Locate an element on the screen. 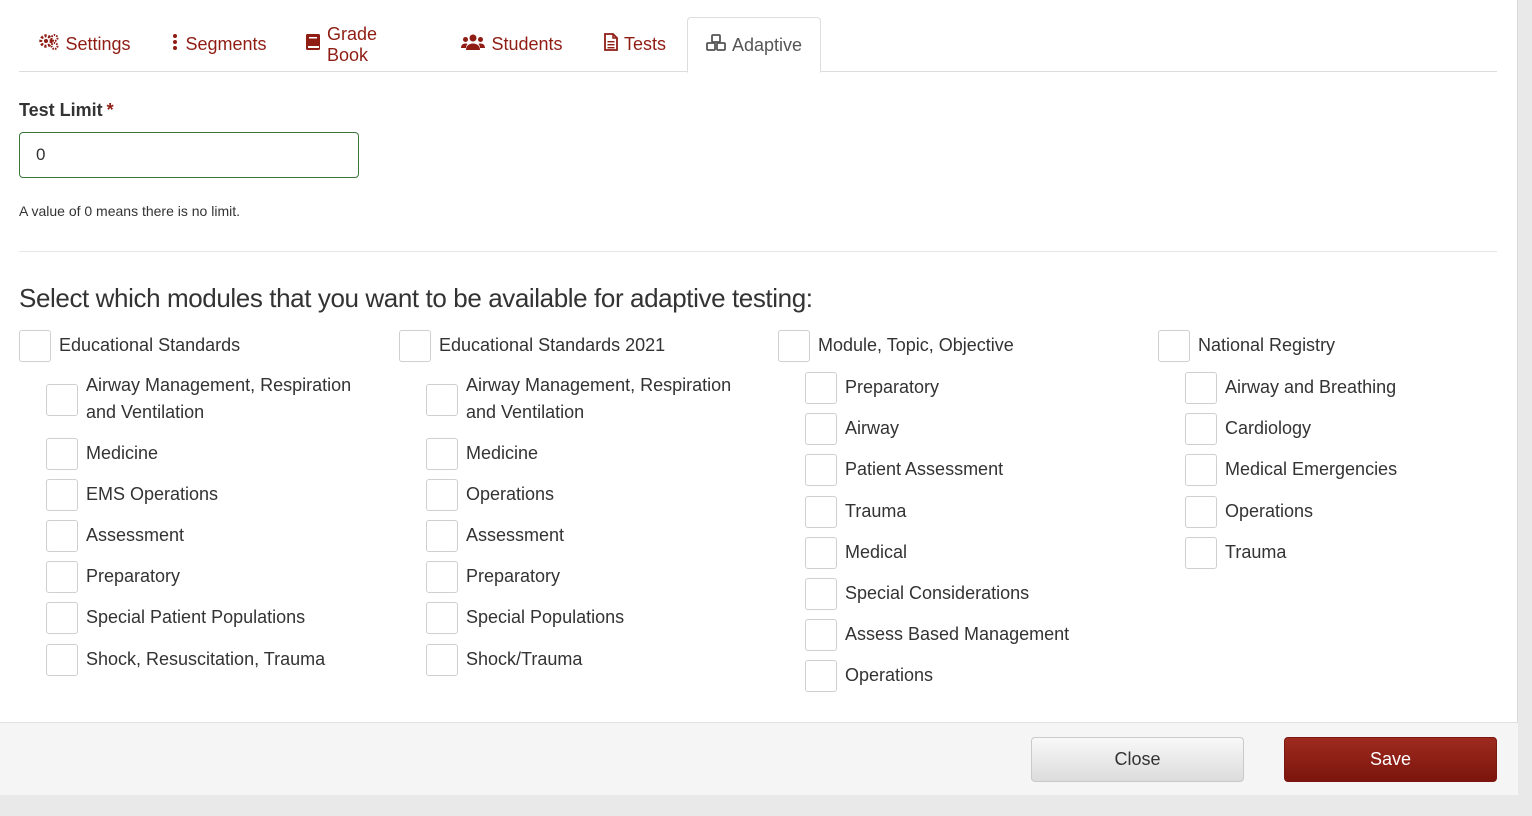  topic-label: Assess Based Management is located at coordinates (957, 634).